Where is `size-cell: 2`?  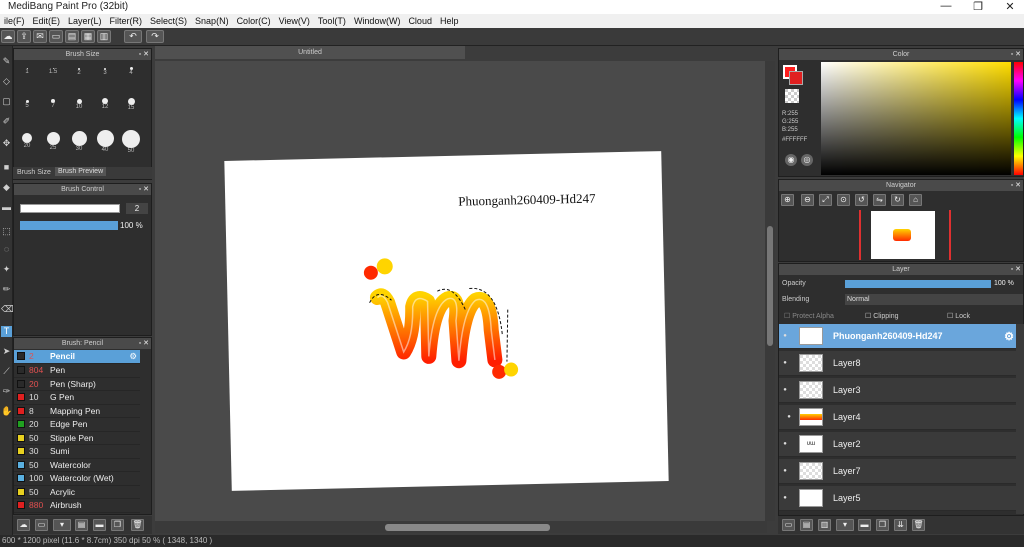
size-cell: 2 is located at coordinates (79, 70).